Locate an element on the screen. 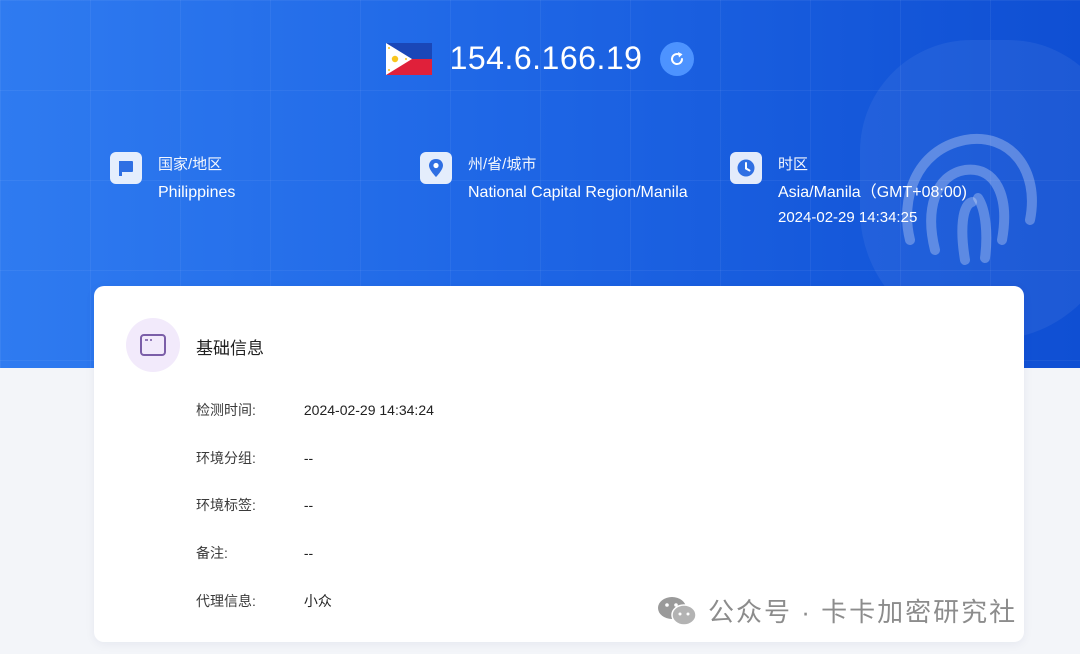 The width and height of the screenshot is (1080, 654). row-label: 检测时间: is located at coordinates (226, 410).